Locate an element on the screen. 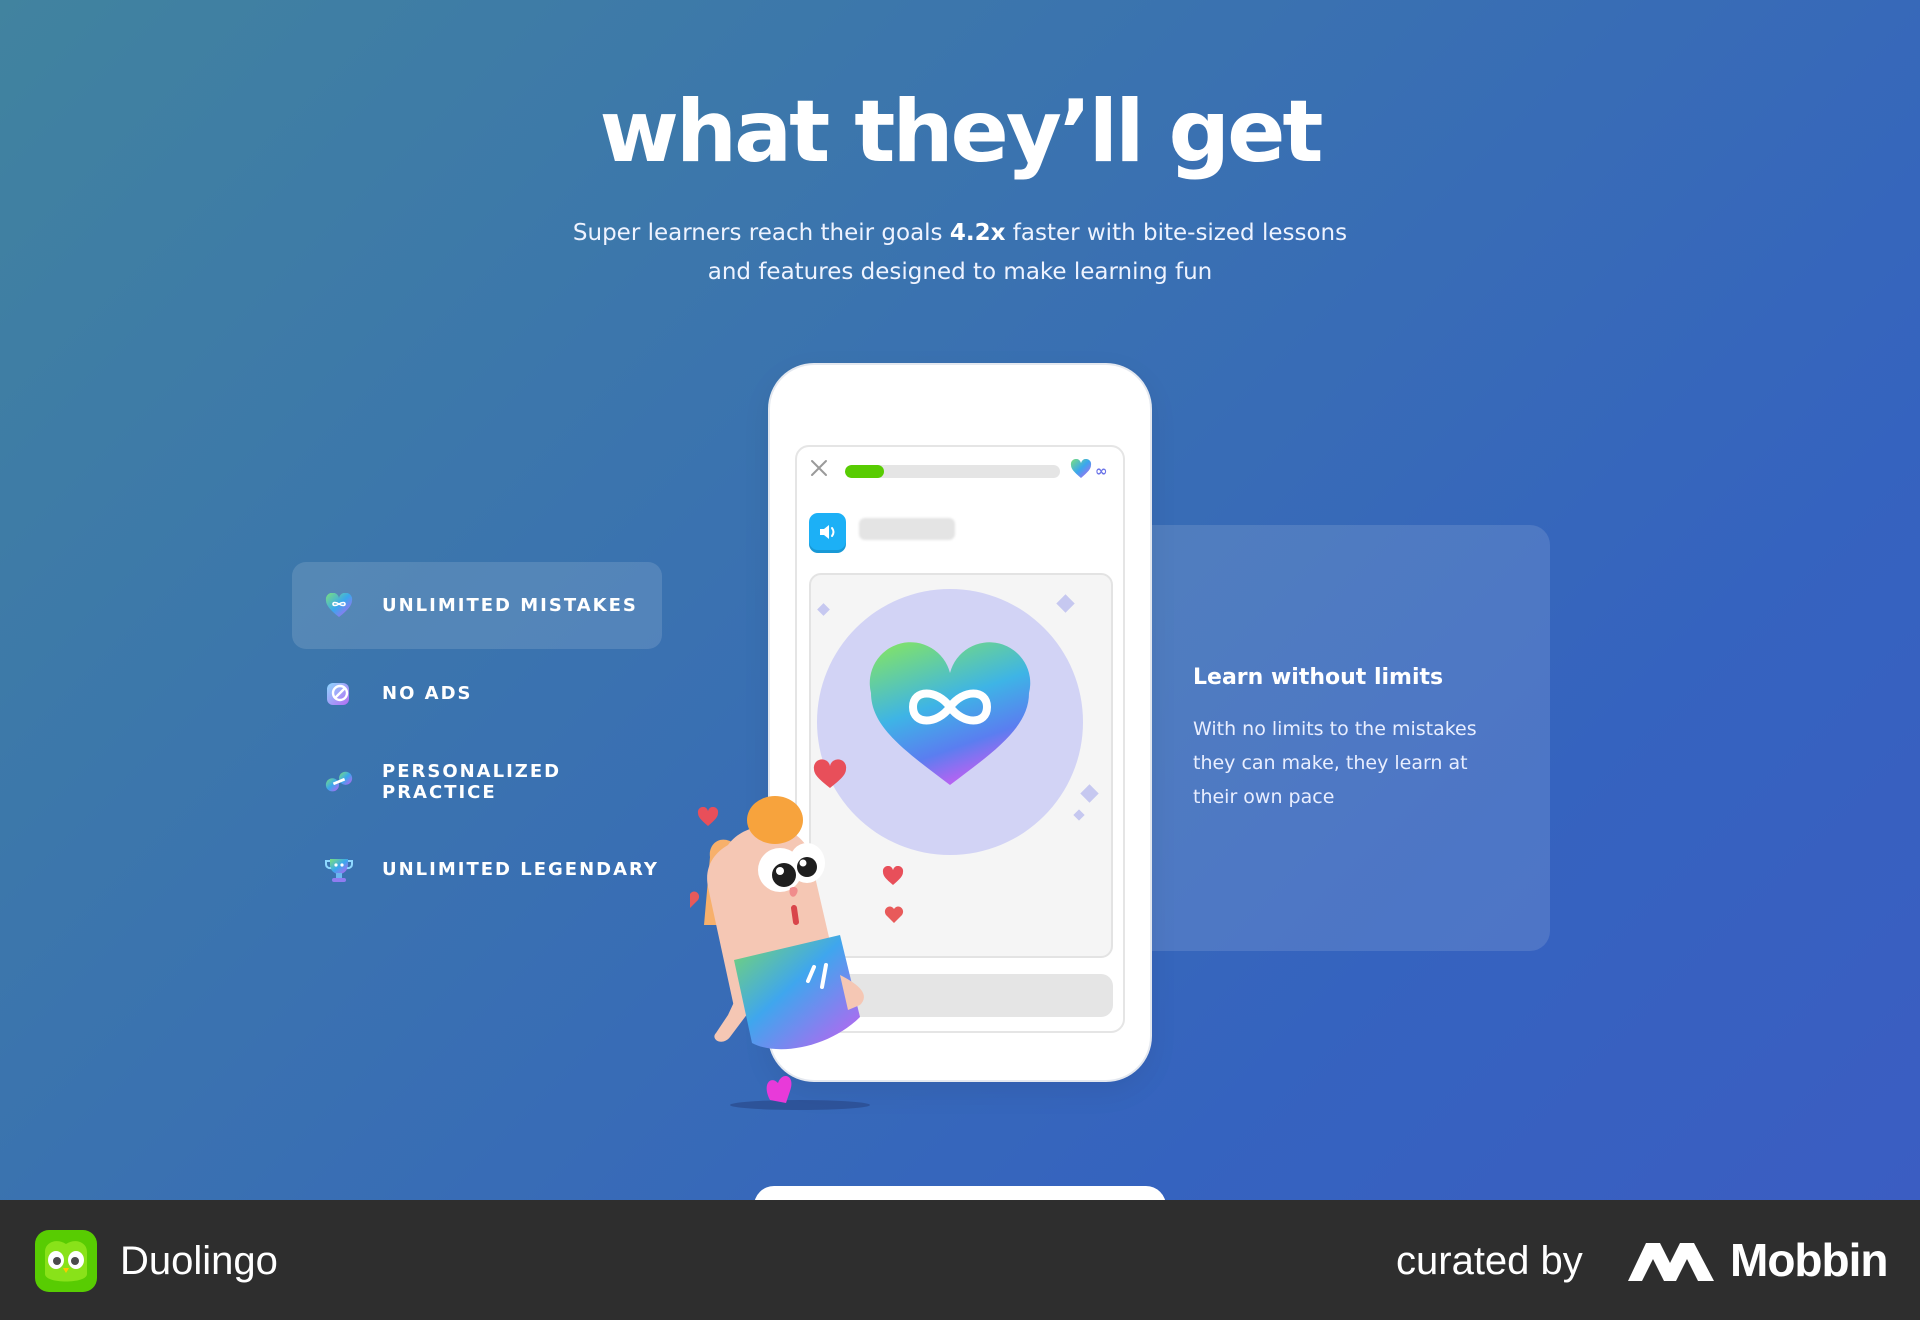  heart-icon is located at coordinates (1081, 470).